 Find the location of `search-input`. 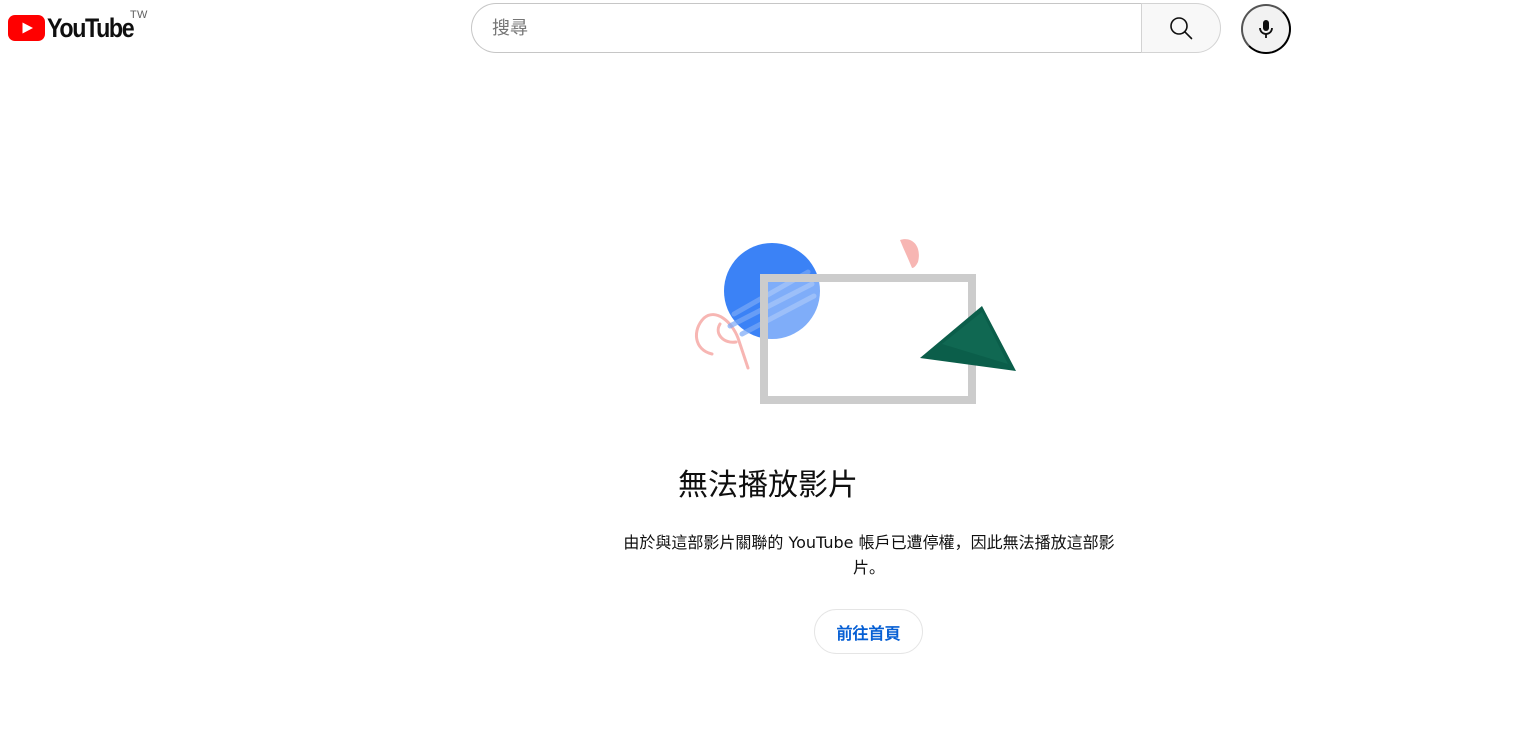

search-input is located at coordinates (806, 28).